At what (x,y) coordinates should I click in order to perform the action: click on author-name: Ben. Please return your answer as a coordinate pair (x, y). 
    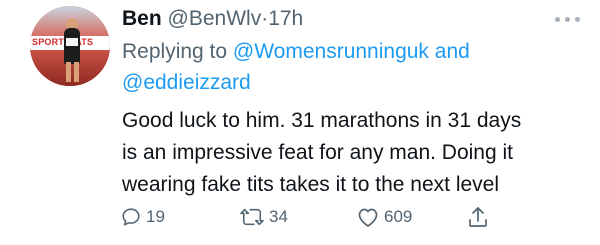
    Looking at the image, I should click on (142, 18).